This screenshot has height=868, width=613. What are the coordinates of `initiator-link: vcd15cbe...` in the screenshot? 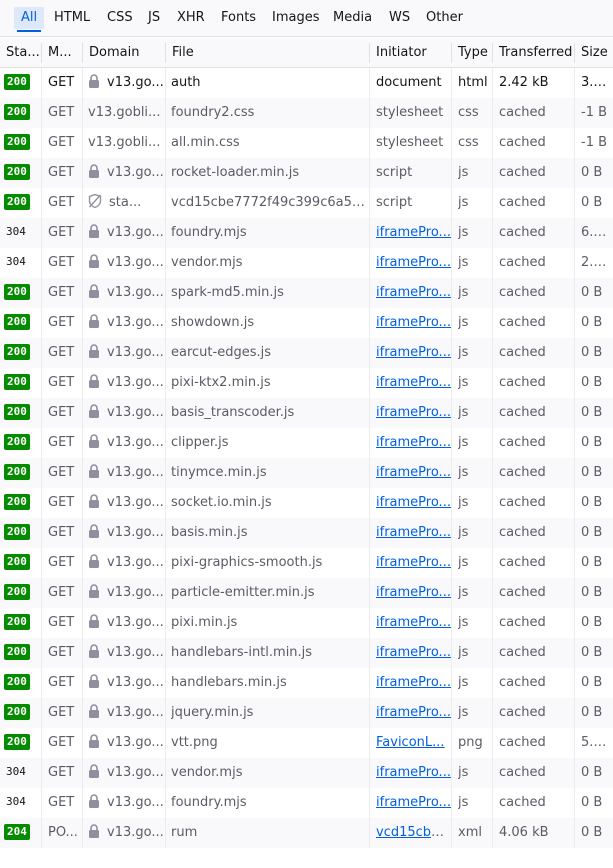 It's located at (413, 832).